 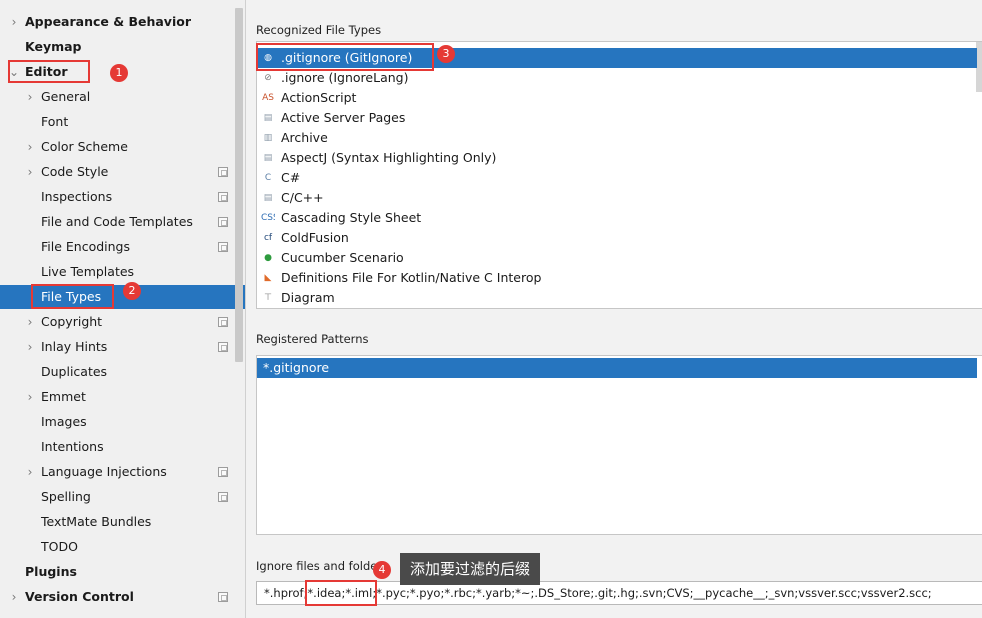 What do you see at coordinates (64, 421) in the screenshot?
I see `sidebar-item-label: Images` at bounding box center [64, 421].